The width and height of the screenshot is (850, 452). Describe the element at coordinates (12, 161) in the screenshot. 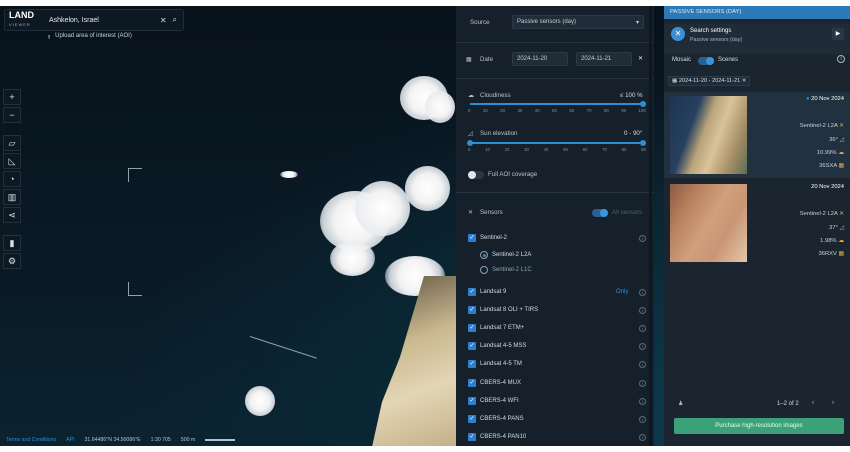

I see `ruler-icon: ◺` at that location.